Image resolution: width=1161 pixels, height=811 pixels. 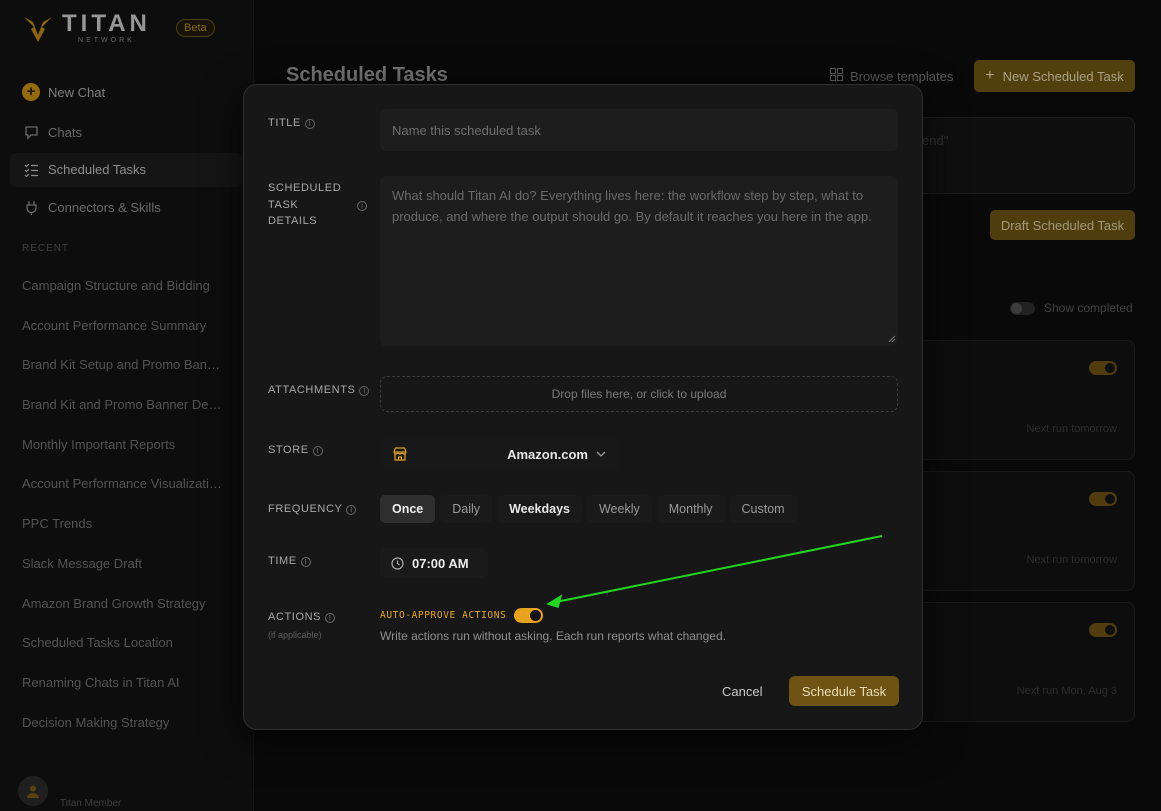 I want to click on title-input, so click(x=639, y=130).